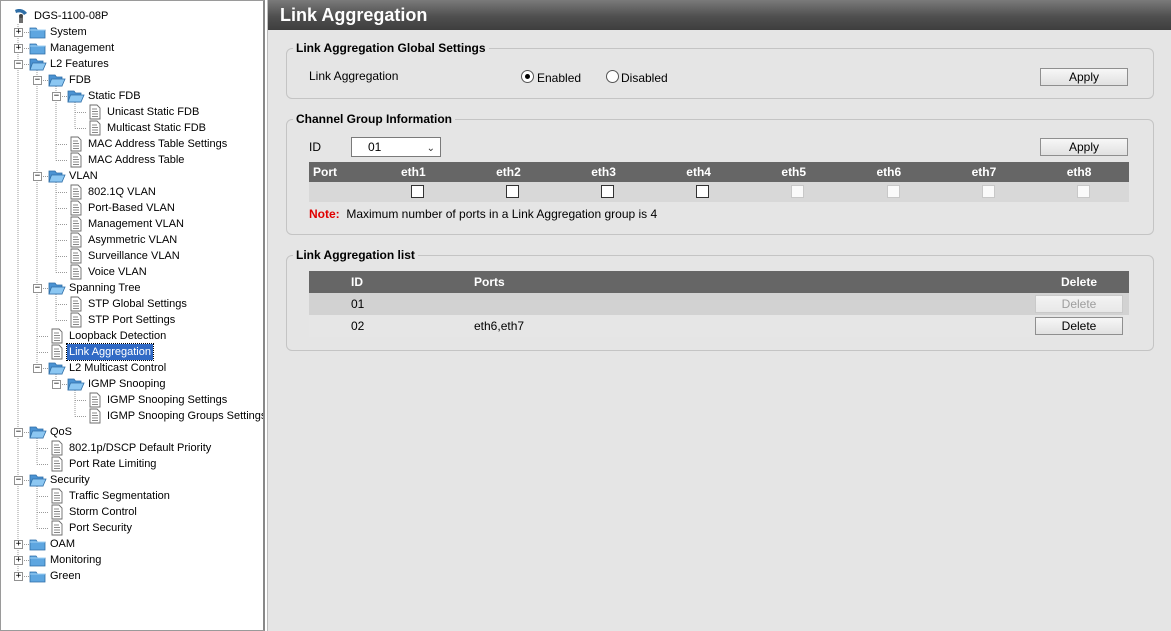 The width and height of the screenshot is (1171, 631). Describe the element at coordinates (315, 147) in the screenshot. I see `channel-id-label: ID` at that location.